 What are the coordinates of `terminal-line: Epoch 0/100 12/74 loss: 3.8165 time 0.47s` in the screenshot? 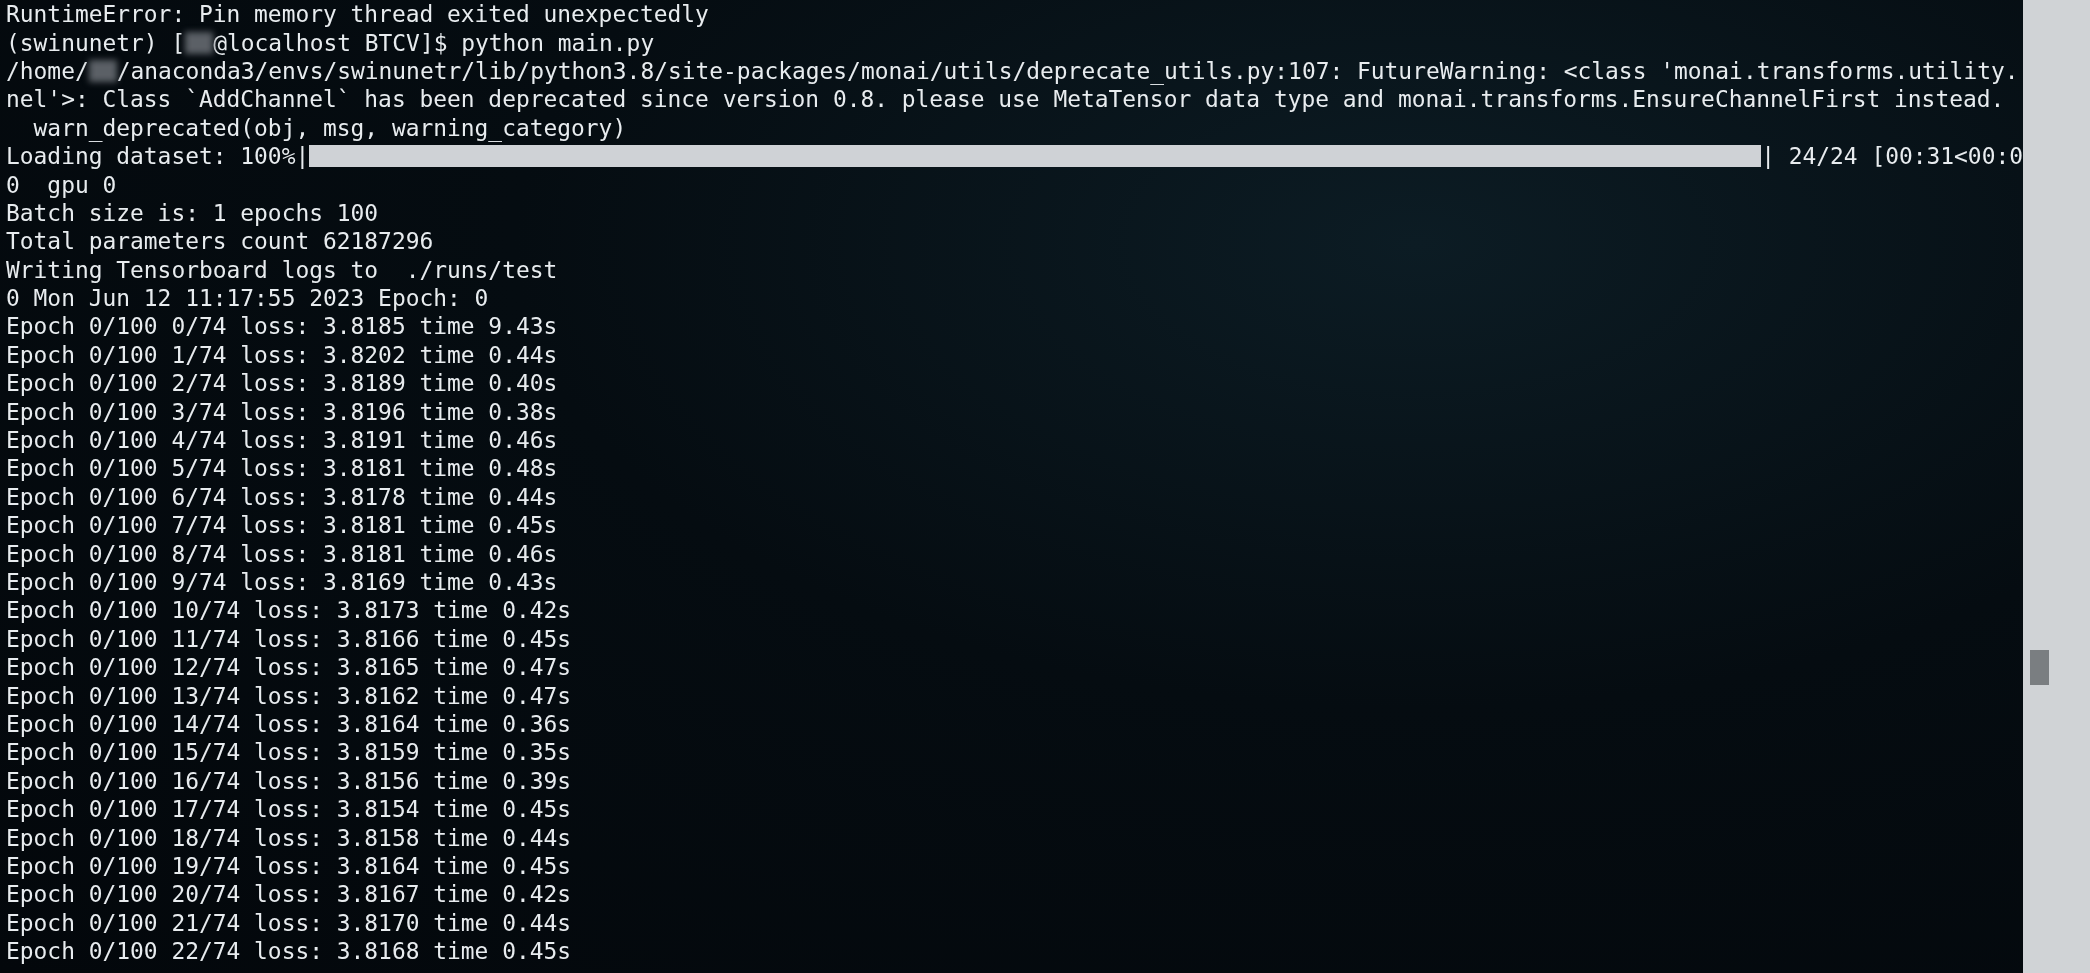 It's located at (289, 667).